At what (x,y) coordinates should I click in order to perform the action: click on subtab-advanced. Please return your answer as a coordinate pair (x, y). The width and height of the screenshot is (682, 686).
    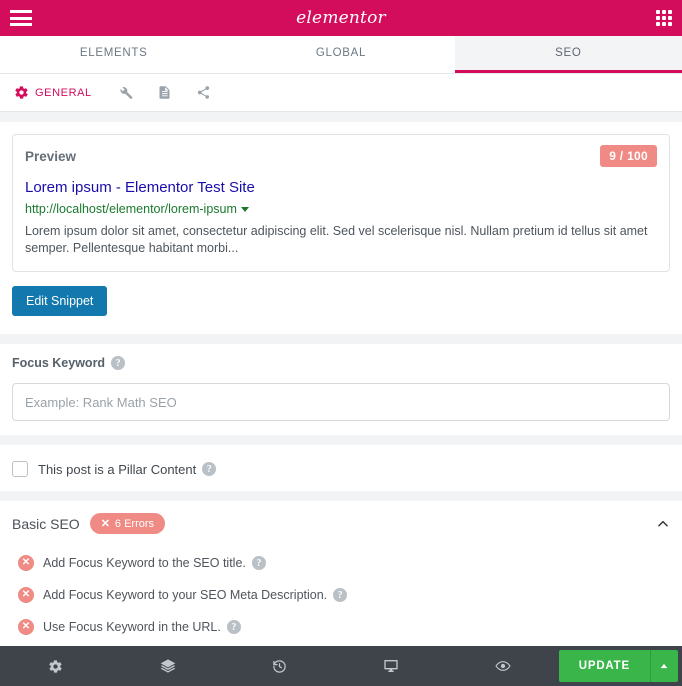
    Looking at the image, I should click on (125, 93).